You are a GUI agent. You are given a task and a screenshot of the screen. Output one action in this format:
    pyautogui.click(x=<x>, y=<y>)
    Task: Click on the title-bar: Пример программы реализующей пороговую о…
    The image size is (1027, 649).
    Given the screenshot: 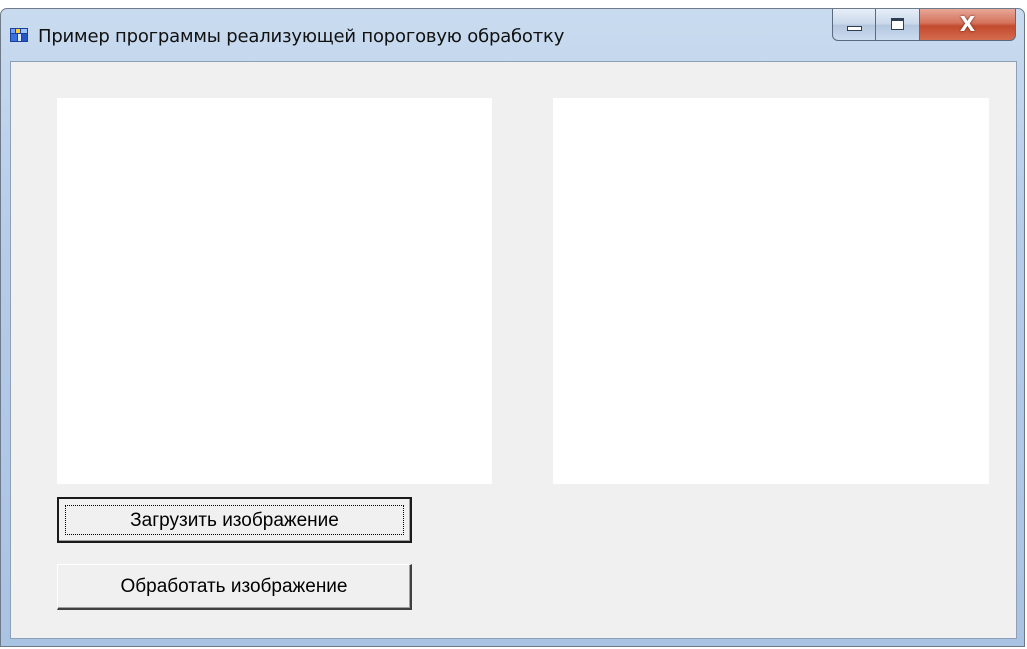 What is the action you would take?
    pyautogui.click(x=512, y=35)
    